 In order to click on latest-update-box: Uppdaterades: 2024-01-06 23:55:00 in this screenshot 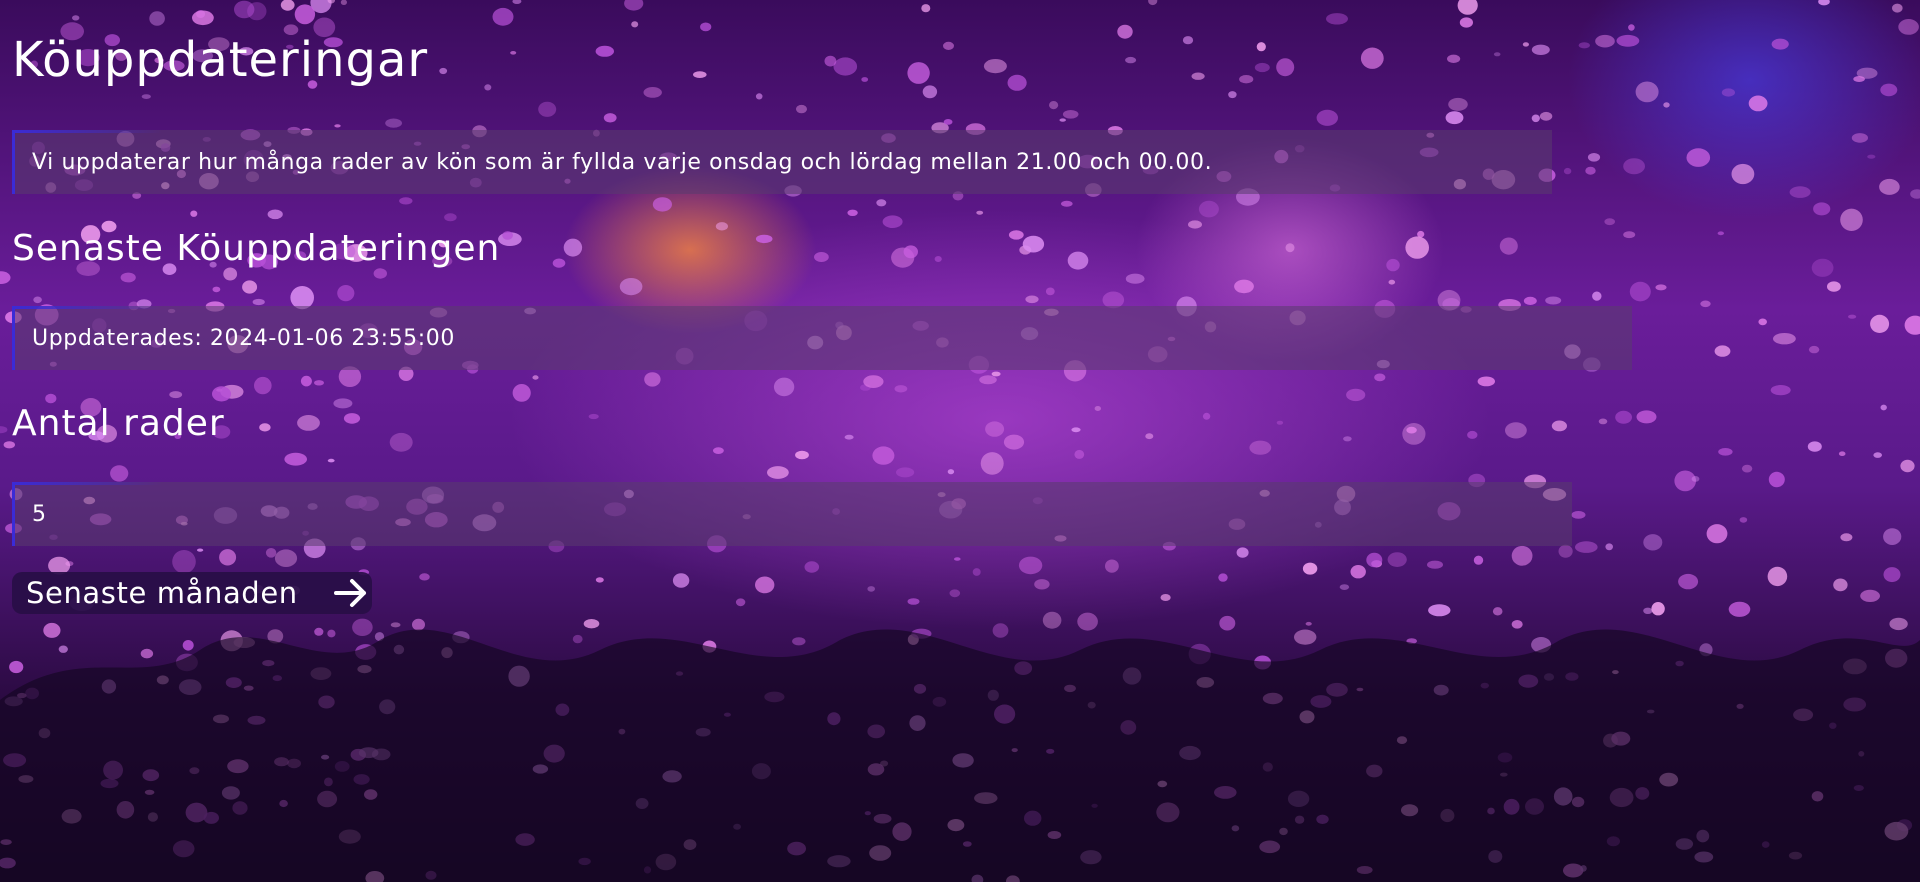, I will do `click(822, 338)`.